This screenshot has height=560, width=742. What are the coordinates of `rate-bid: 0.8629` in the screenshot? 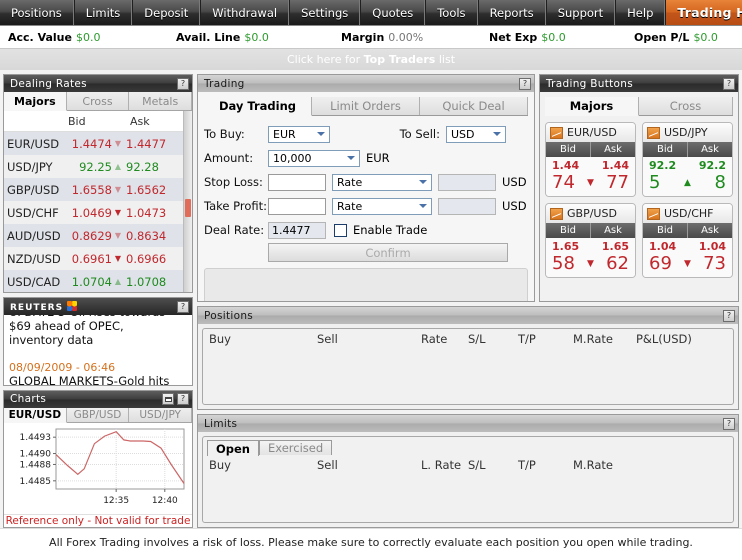 It's located at (86, 236).